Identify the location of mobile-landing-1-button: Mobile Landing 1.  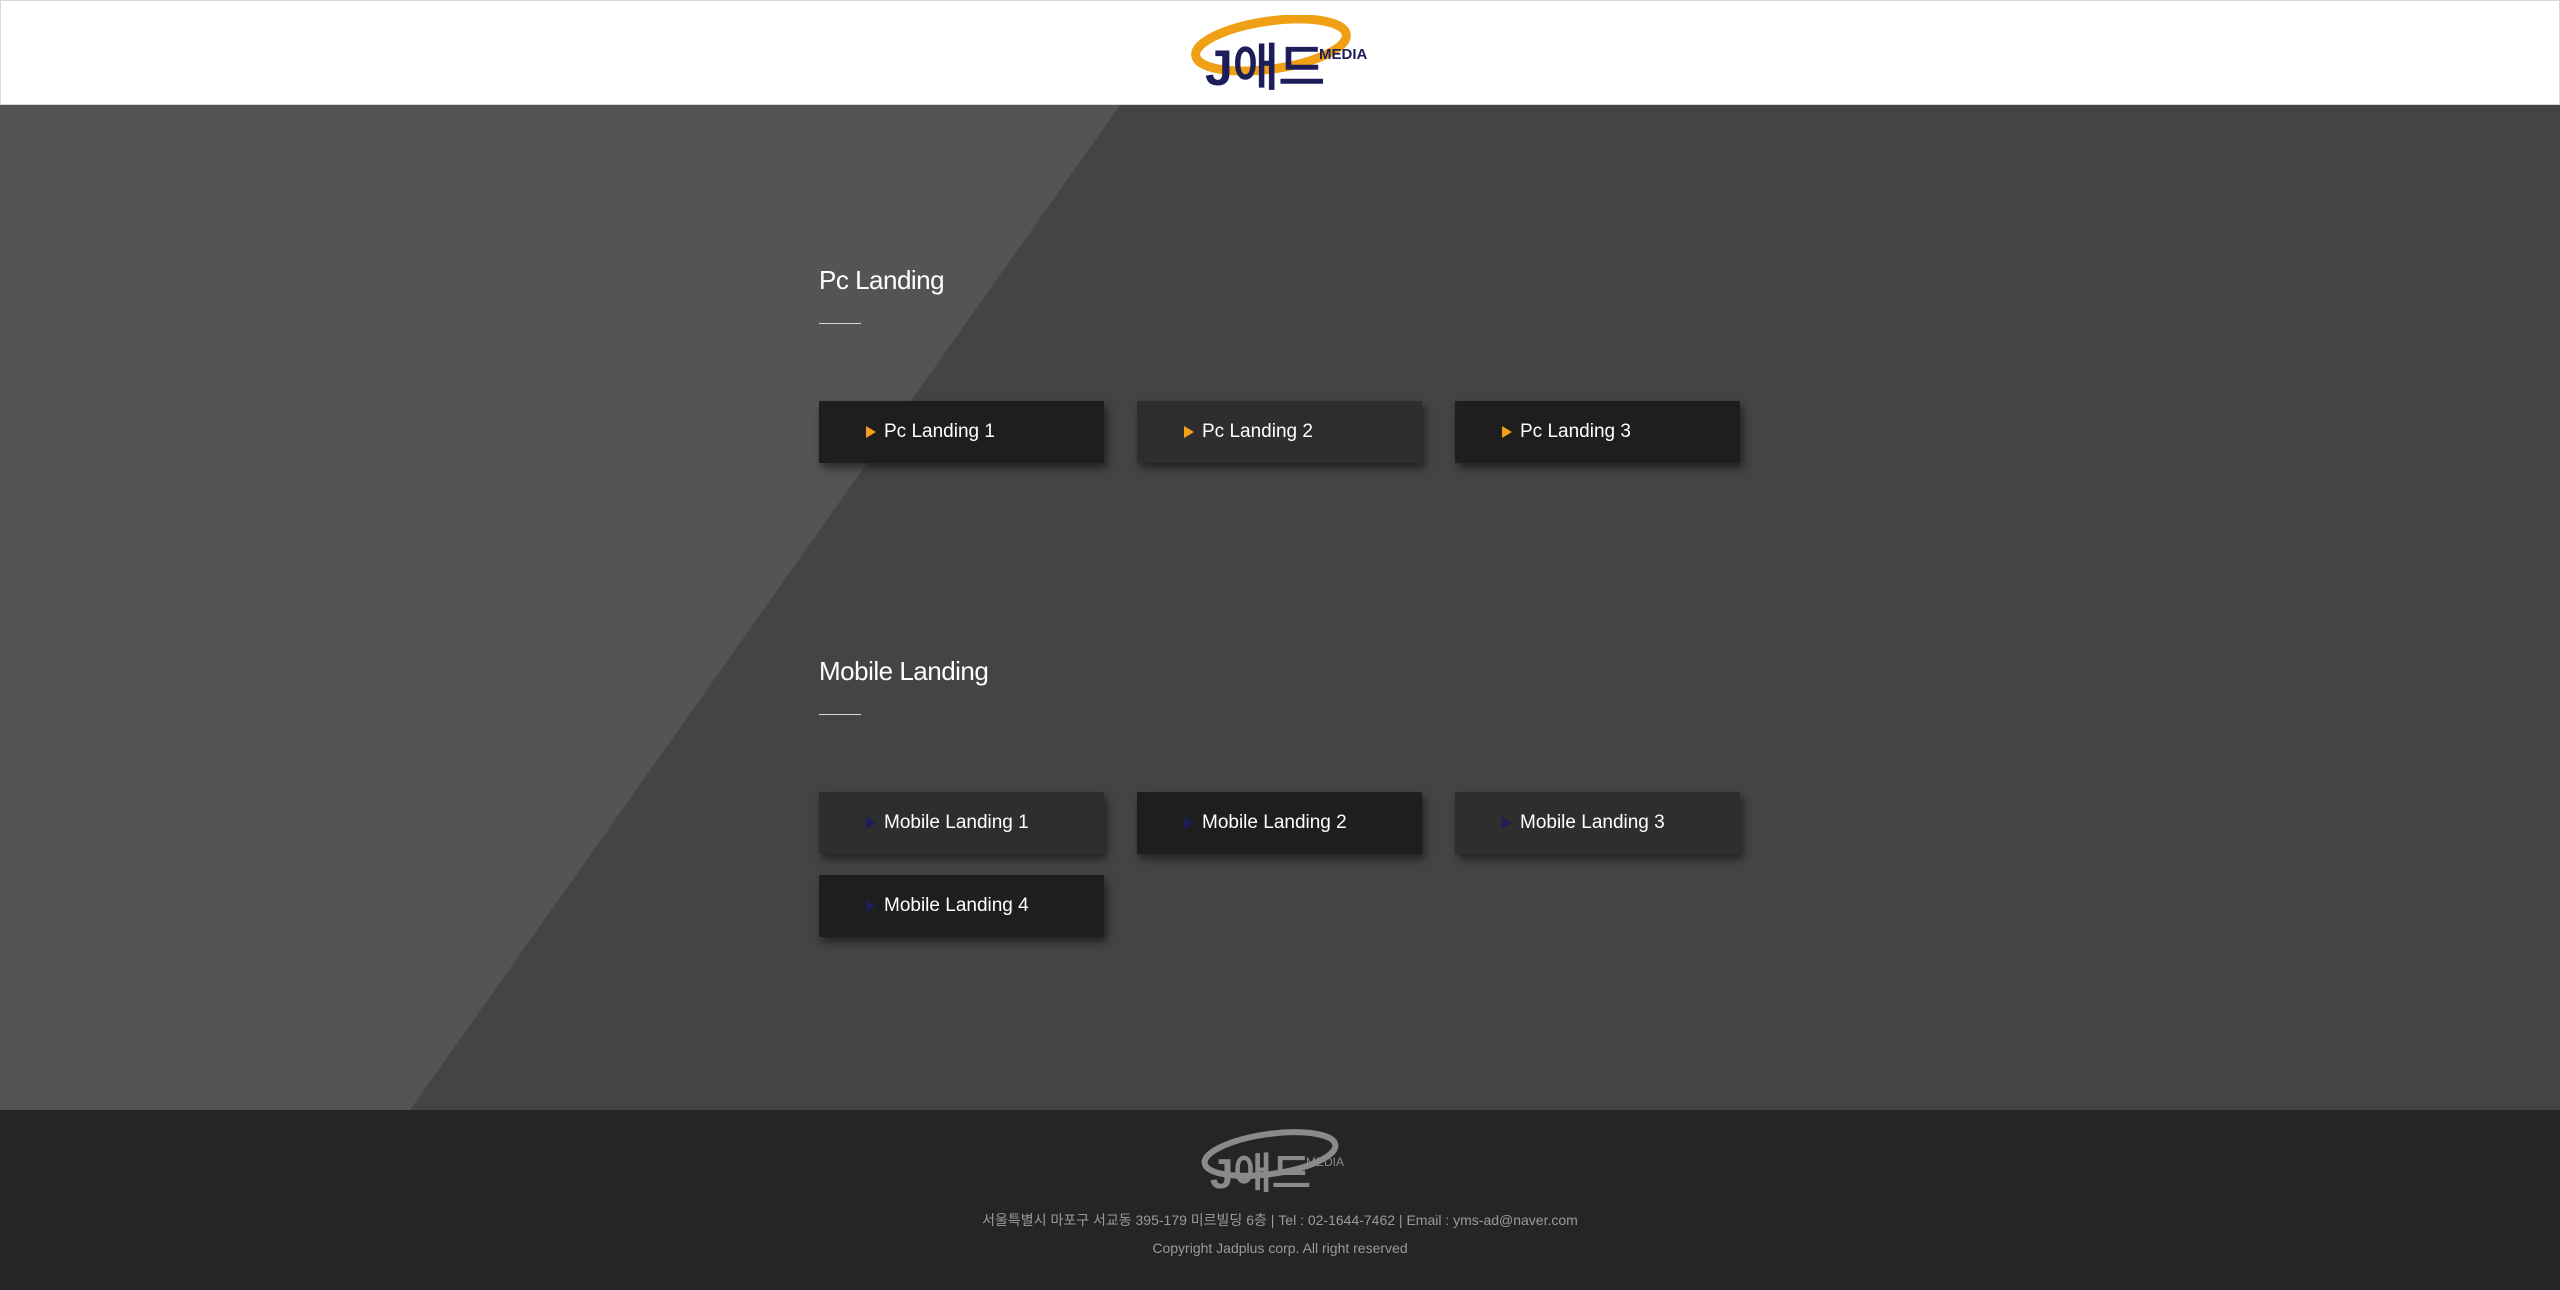
(961, 823).